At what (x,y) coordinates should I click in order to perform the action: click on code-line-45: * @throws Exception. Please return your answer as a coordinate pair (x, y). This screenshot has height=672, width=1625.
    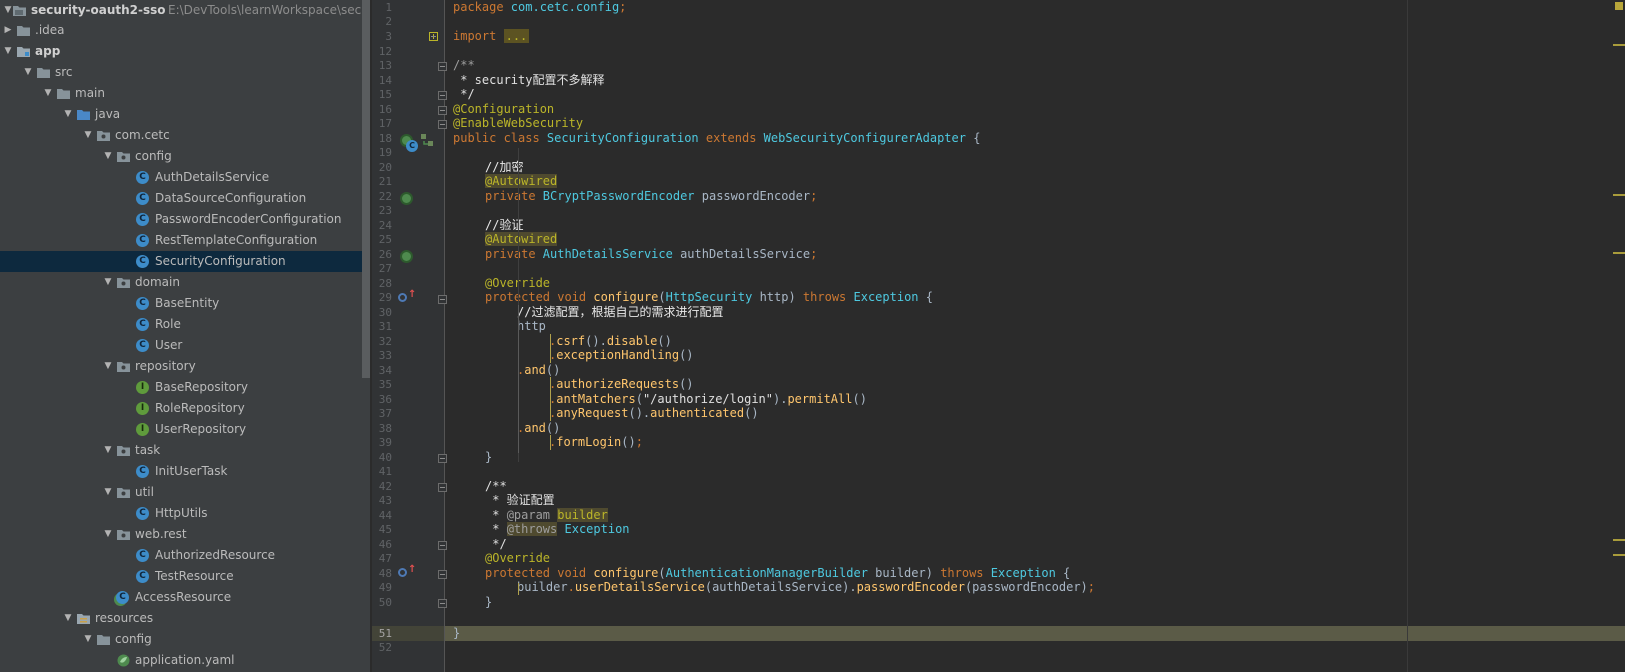
    Looking at the image, I should click on (557, 529).